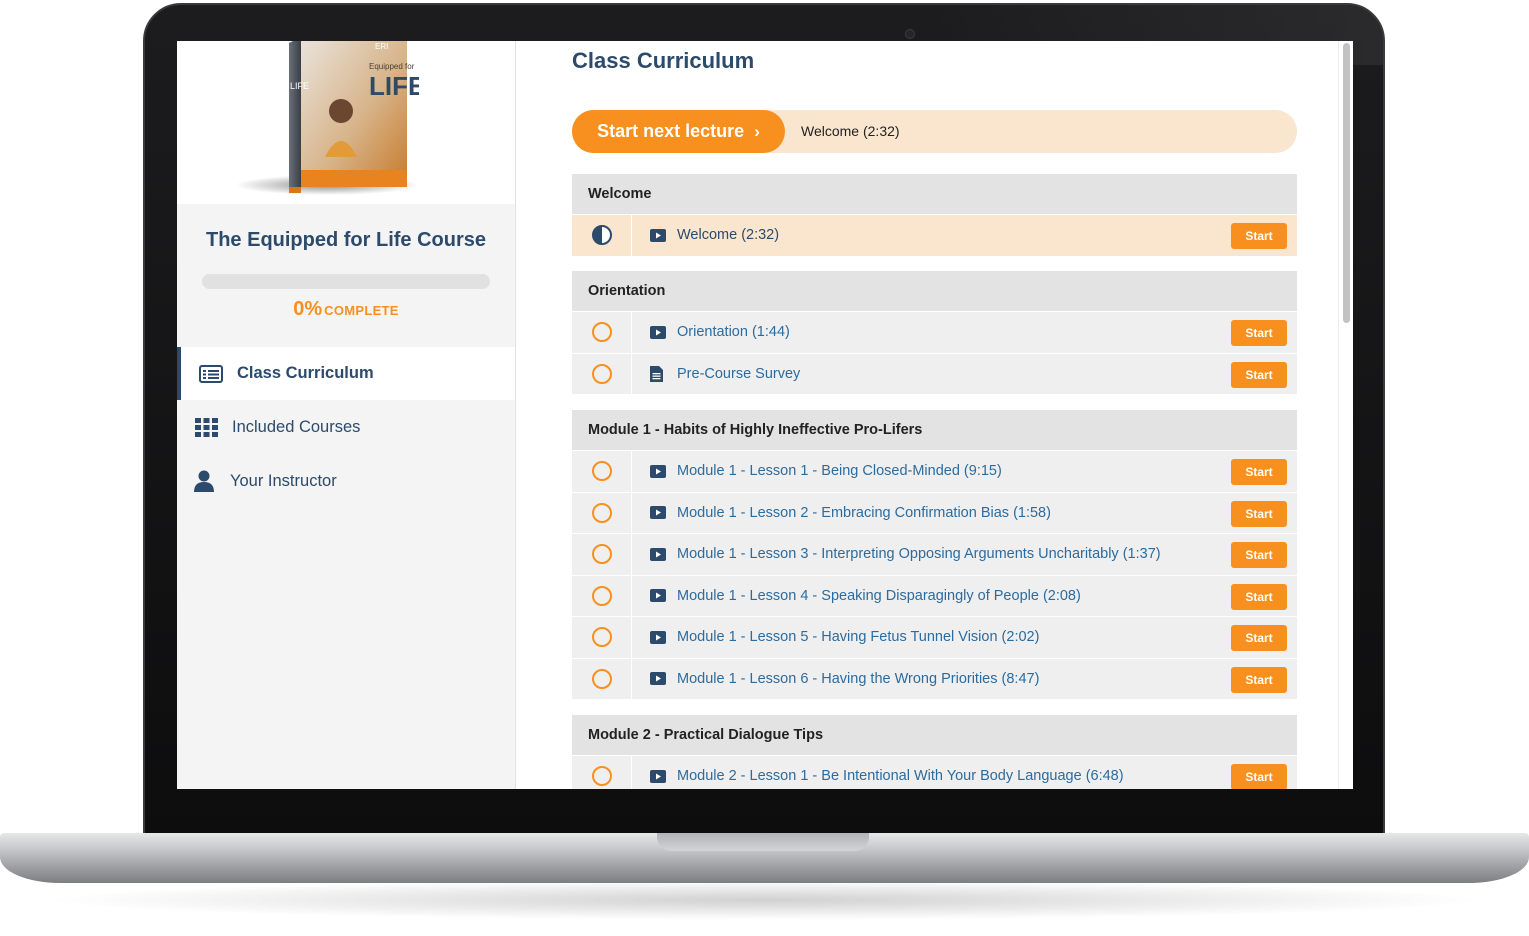 The height and width of the screenshot is (936, 1529). What do you see at coordinates (381, 46) in the screenshot?
I see `product-box-brand: ERI` at bounding box center [381, 46].